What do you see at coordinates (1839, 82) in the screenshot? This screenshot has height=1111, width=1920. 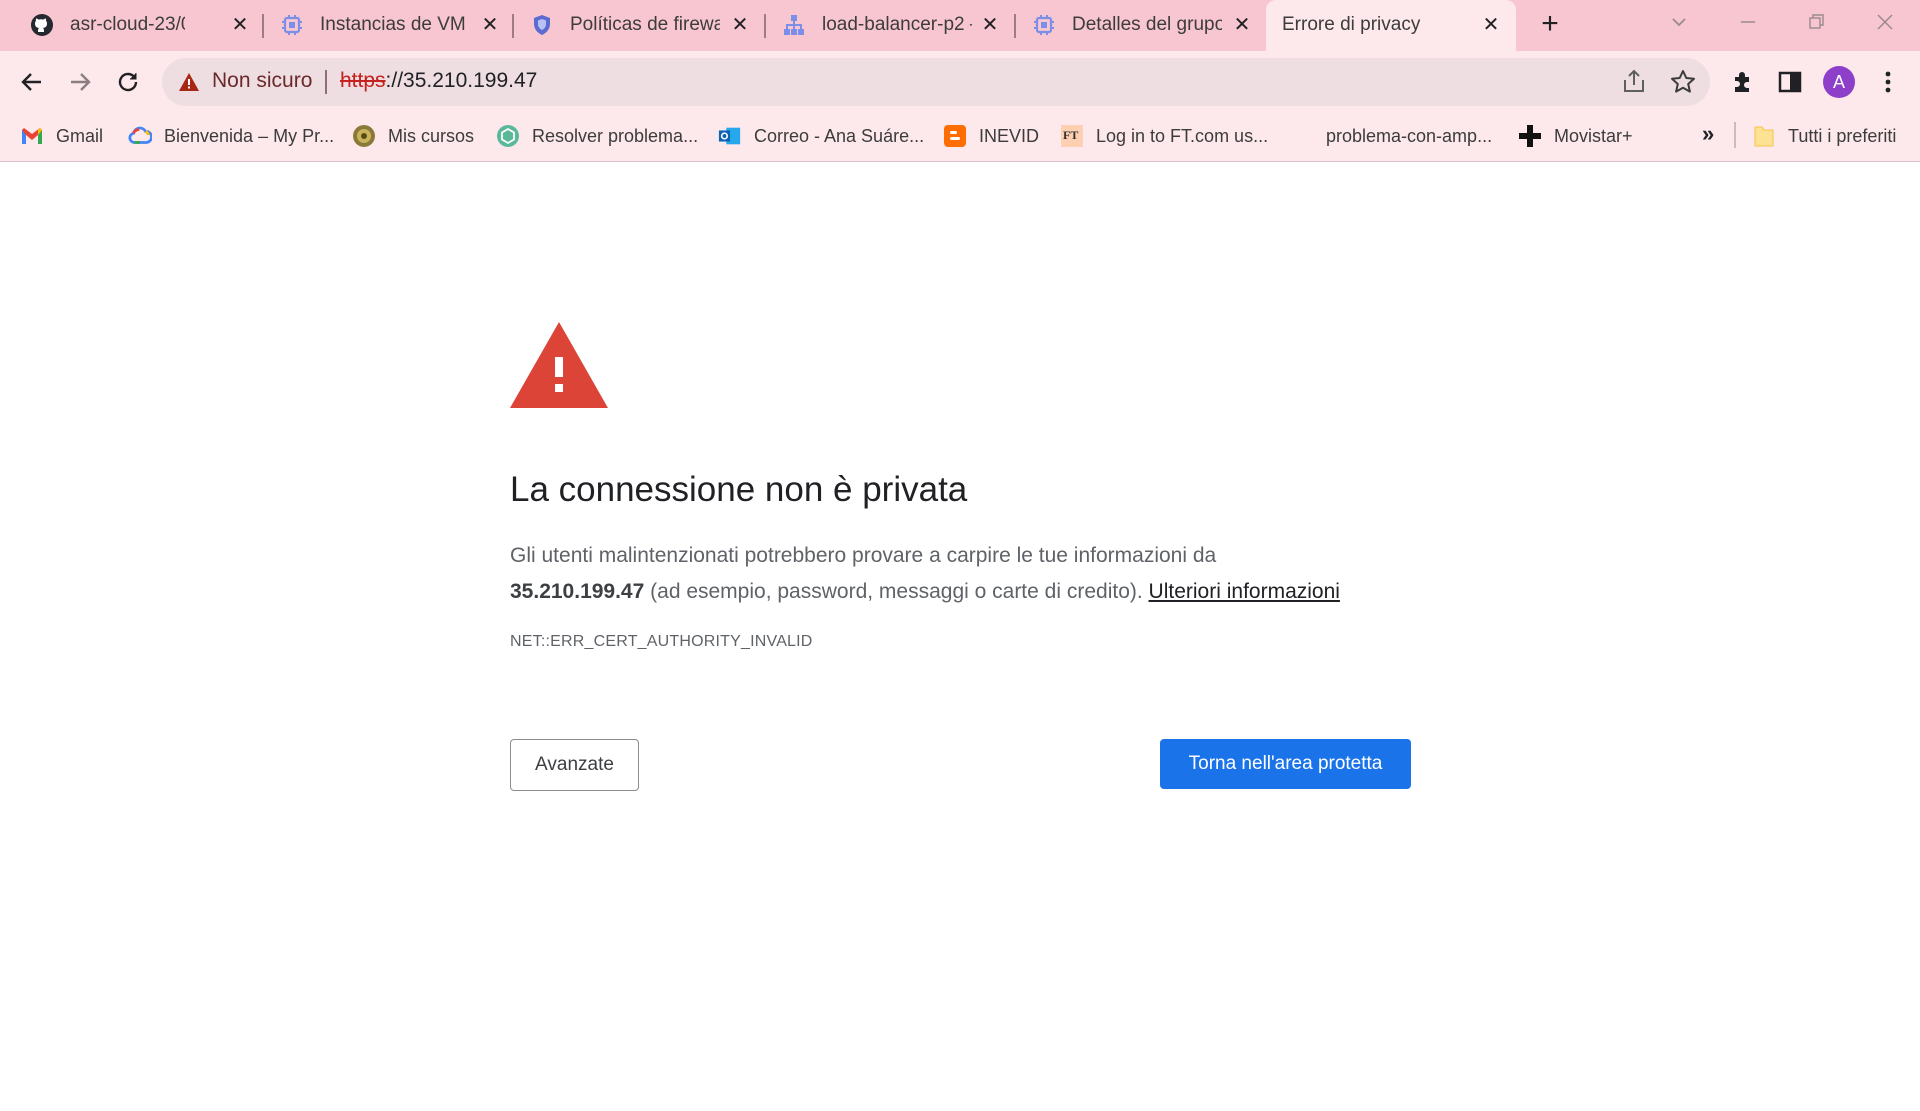 I see `profile-avatar: A` at bounding box center [1839, 82].